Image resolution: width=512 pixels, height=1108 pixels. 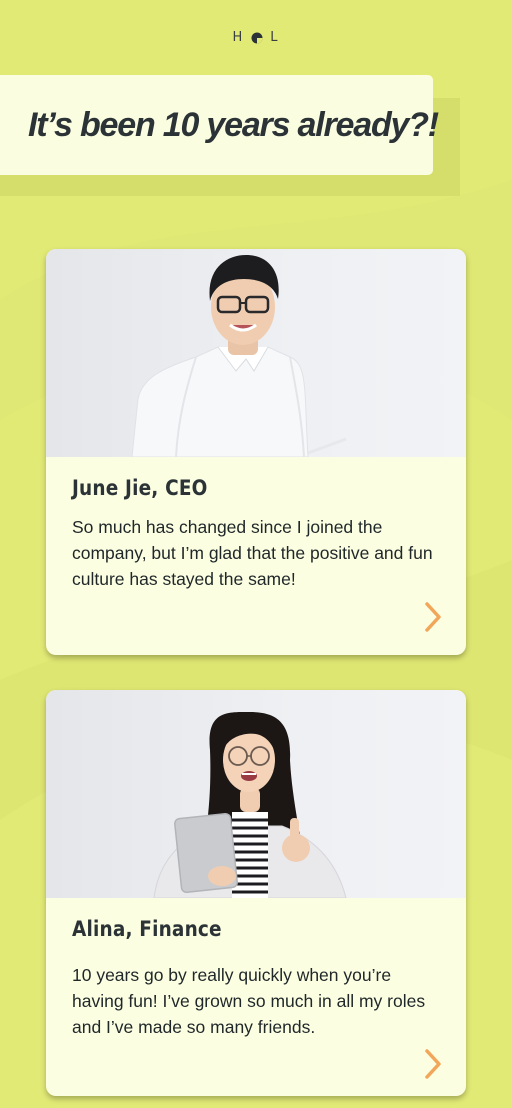 I want to click on page-title: It’s been 10 years already?!, so click(x=233, y=124).